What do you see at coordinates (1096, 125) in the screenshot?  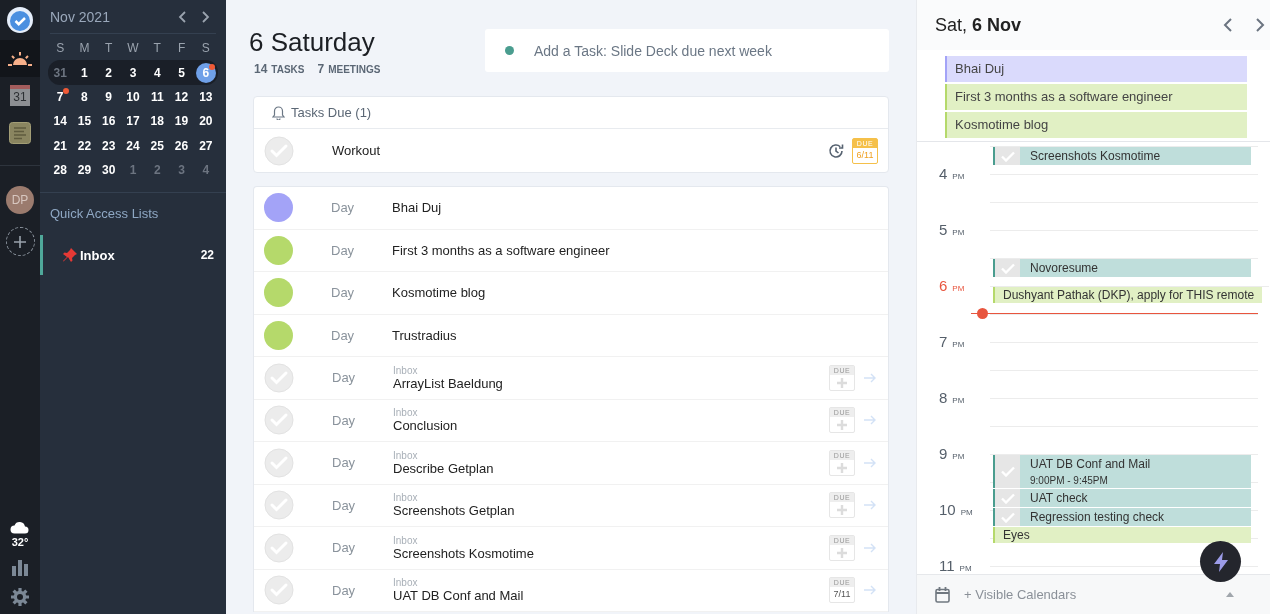 I see `all-day-event: Kosmotime blog` at bounding box center [1096, 125].